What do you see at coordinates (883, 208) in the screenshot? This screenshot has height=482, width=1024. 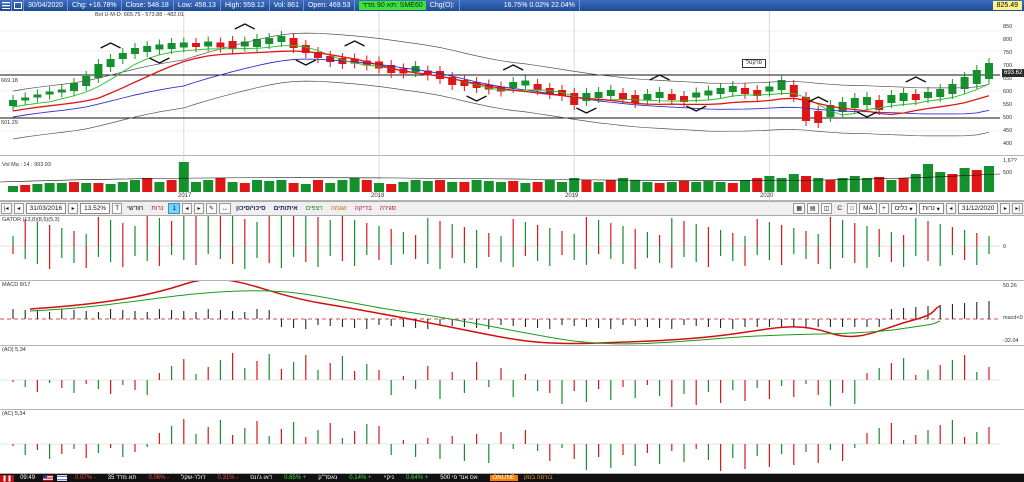 I see `ma-add-button: +` at bounding box center [883, 208].